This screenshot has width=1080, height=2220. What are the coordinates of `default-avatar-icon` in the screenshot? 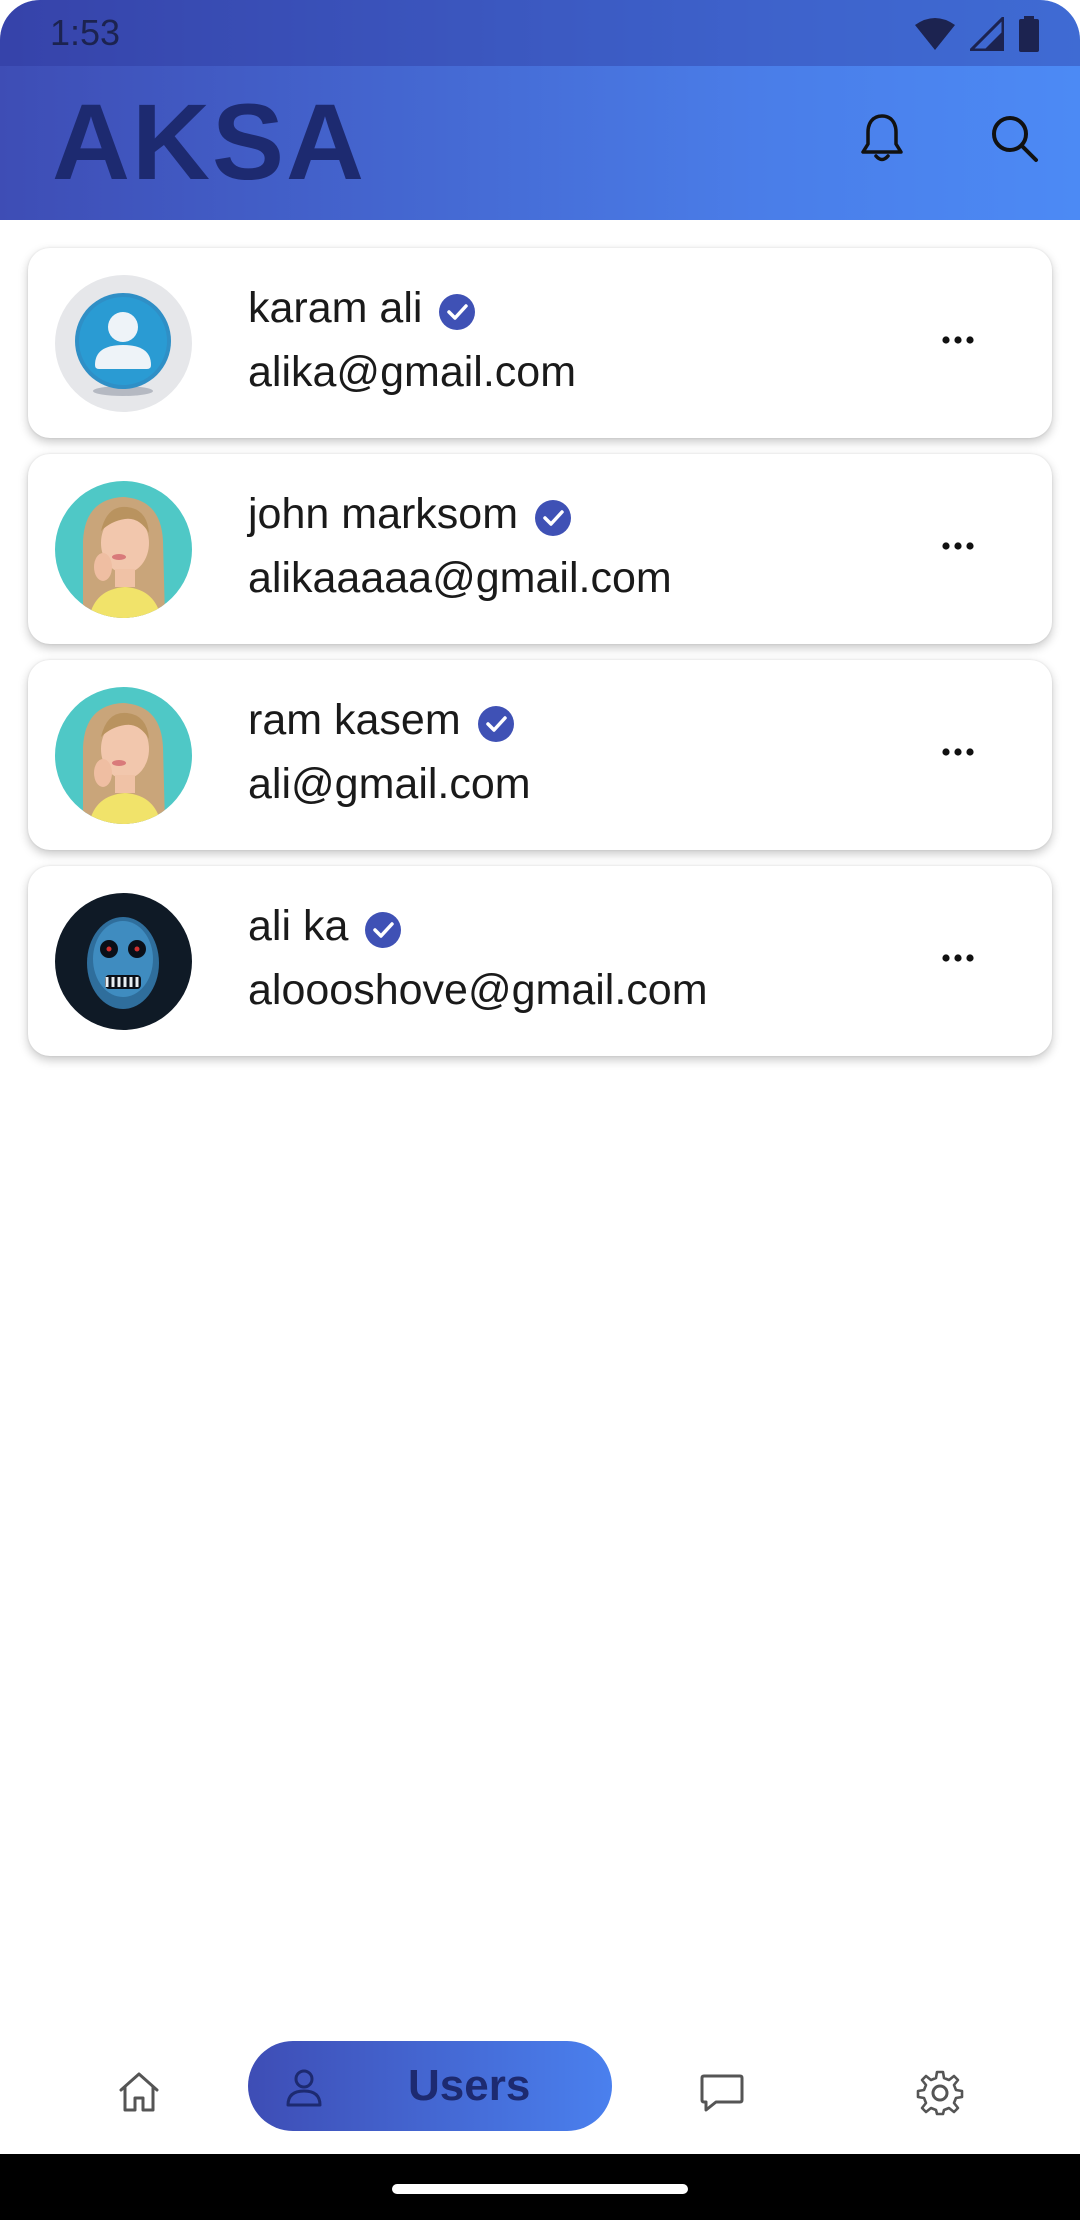 It's located at (123, 343).